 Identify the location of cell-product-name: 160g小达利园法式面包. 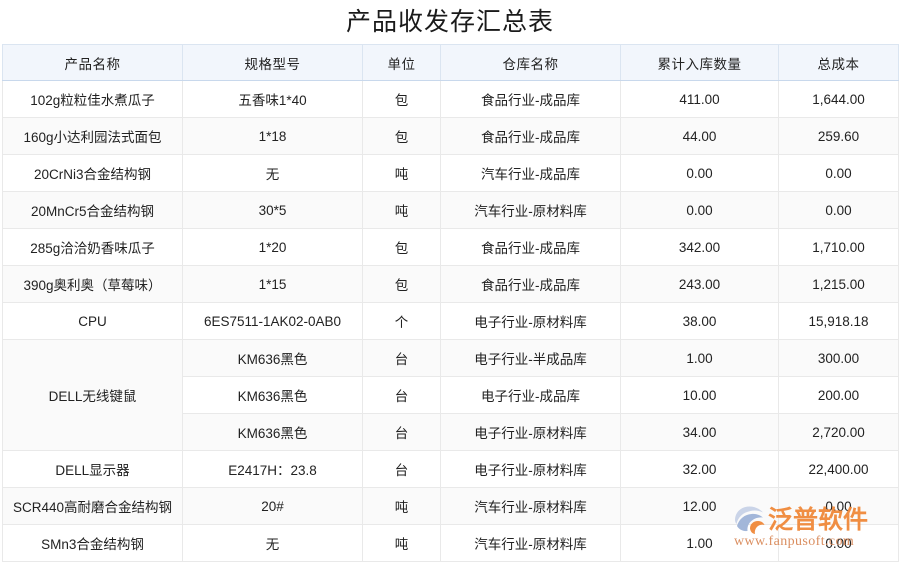
(92, 136).